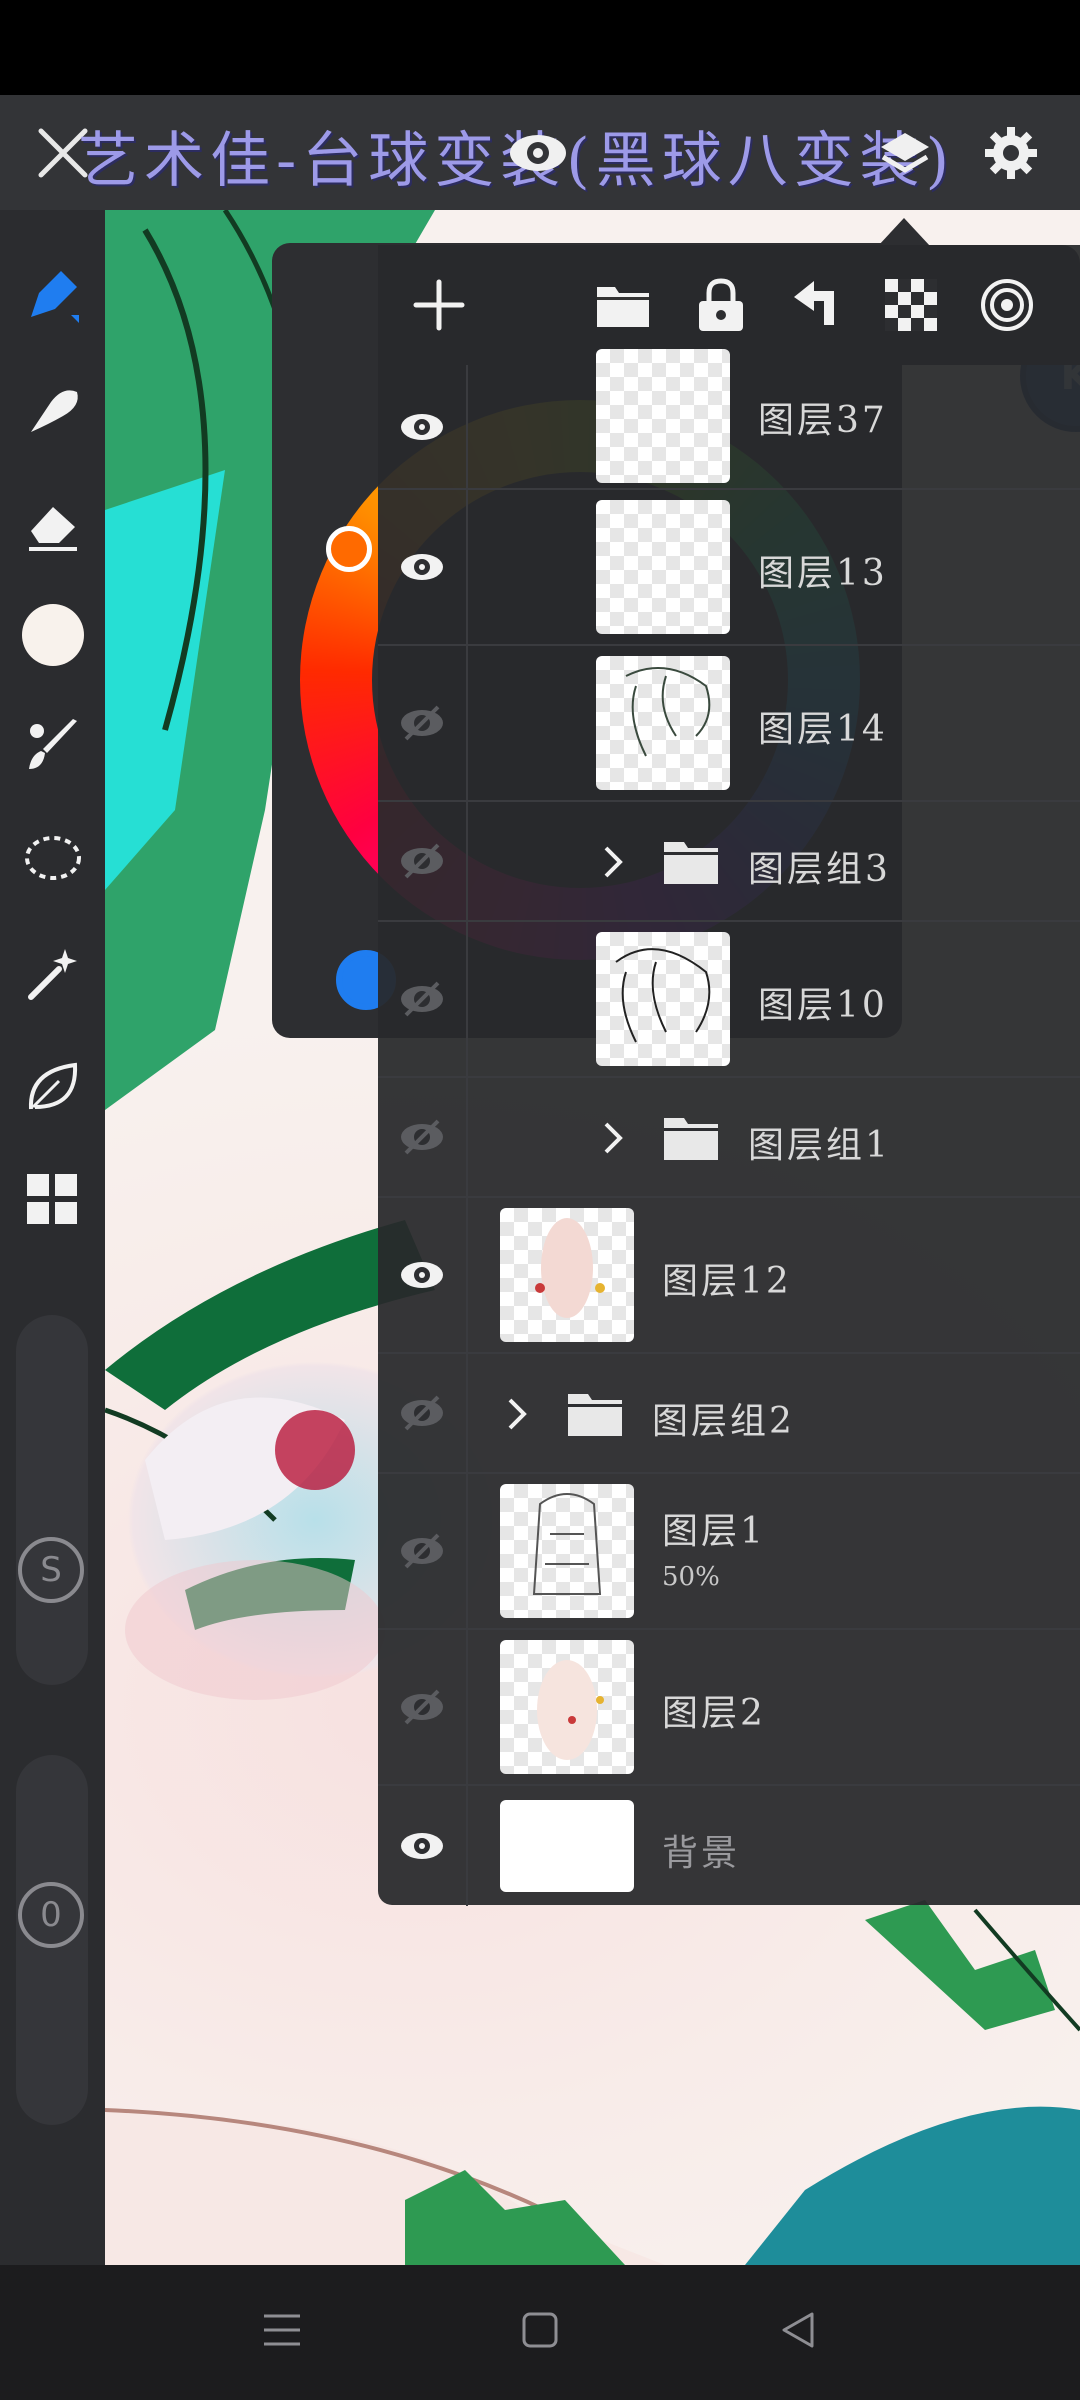 This screenshot has height=2400, width=1080. I want to click on checkerboard-icon, so click(911, 305).